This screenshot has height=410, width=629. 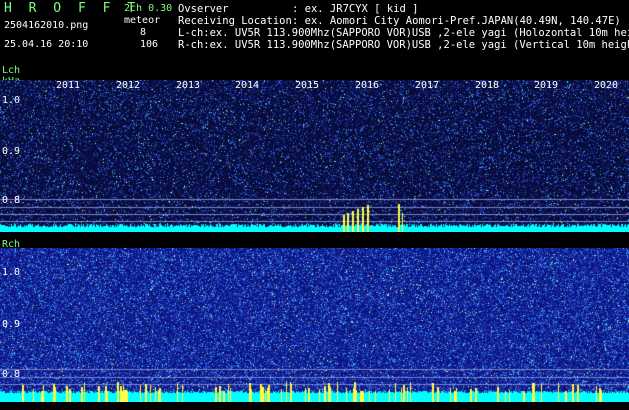 I want to click on meteor-count-lch: 8, so click(x=143, y=32).